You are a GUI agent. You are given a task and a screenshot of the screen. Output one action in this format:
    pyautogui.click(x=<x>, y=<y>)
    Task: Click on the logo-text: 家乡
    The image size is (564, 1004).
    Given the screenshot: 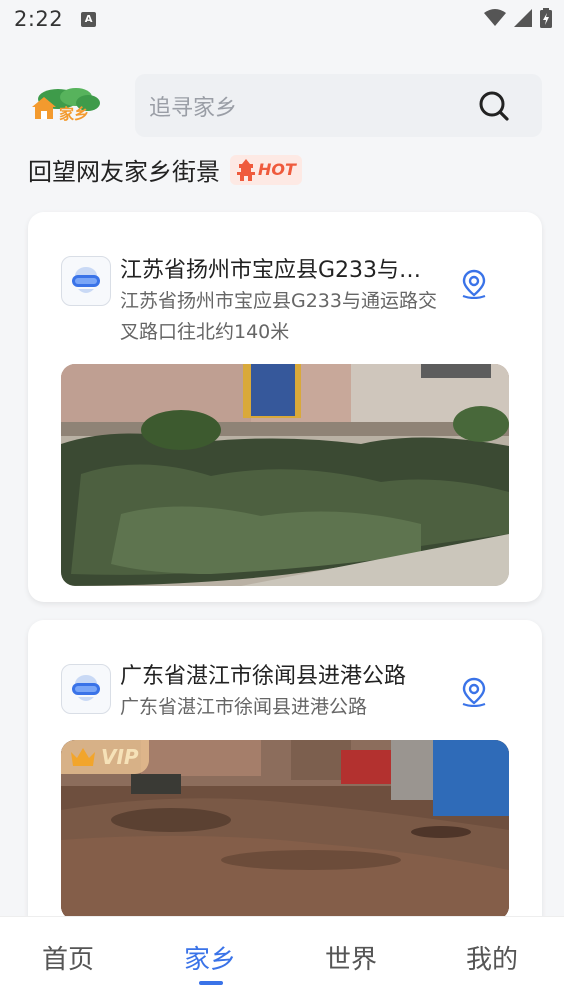 What is the action you would take?
    pyautogui.click(x=74, y=114)
    